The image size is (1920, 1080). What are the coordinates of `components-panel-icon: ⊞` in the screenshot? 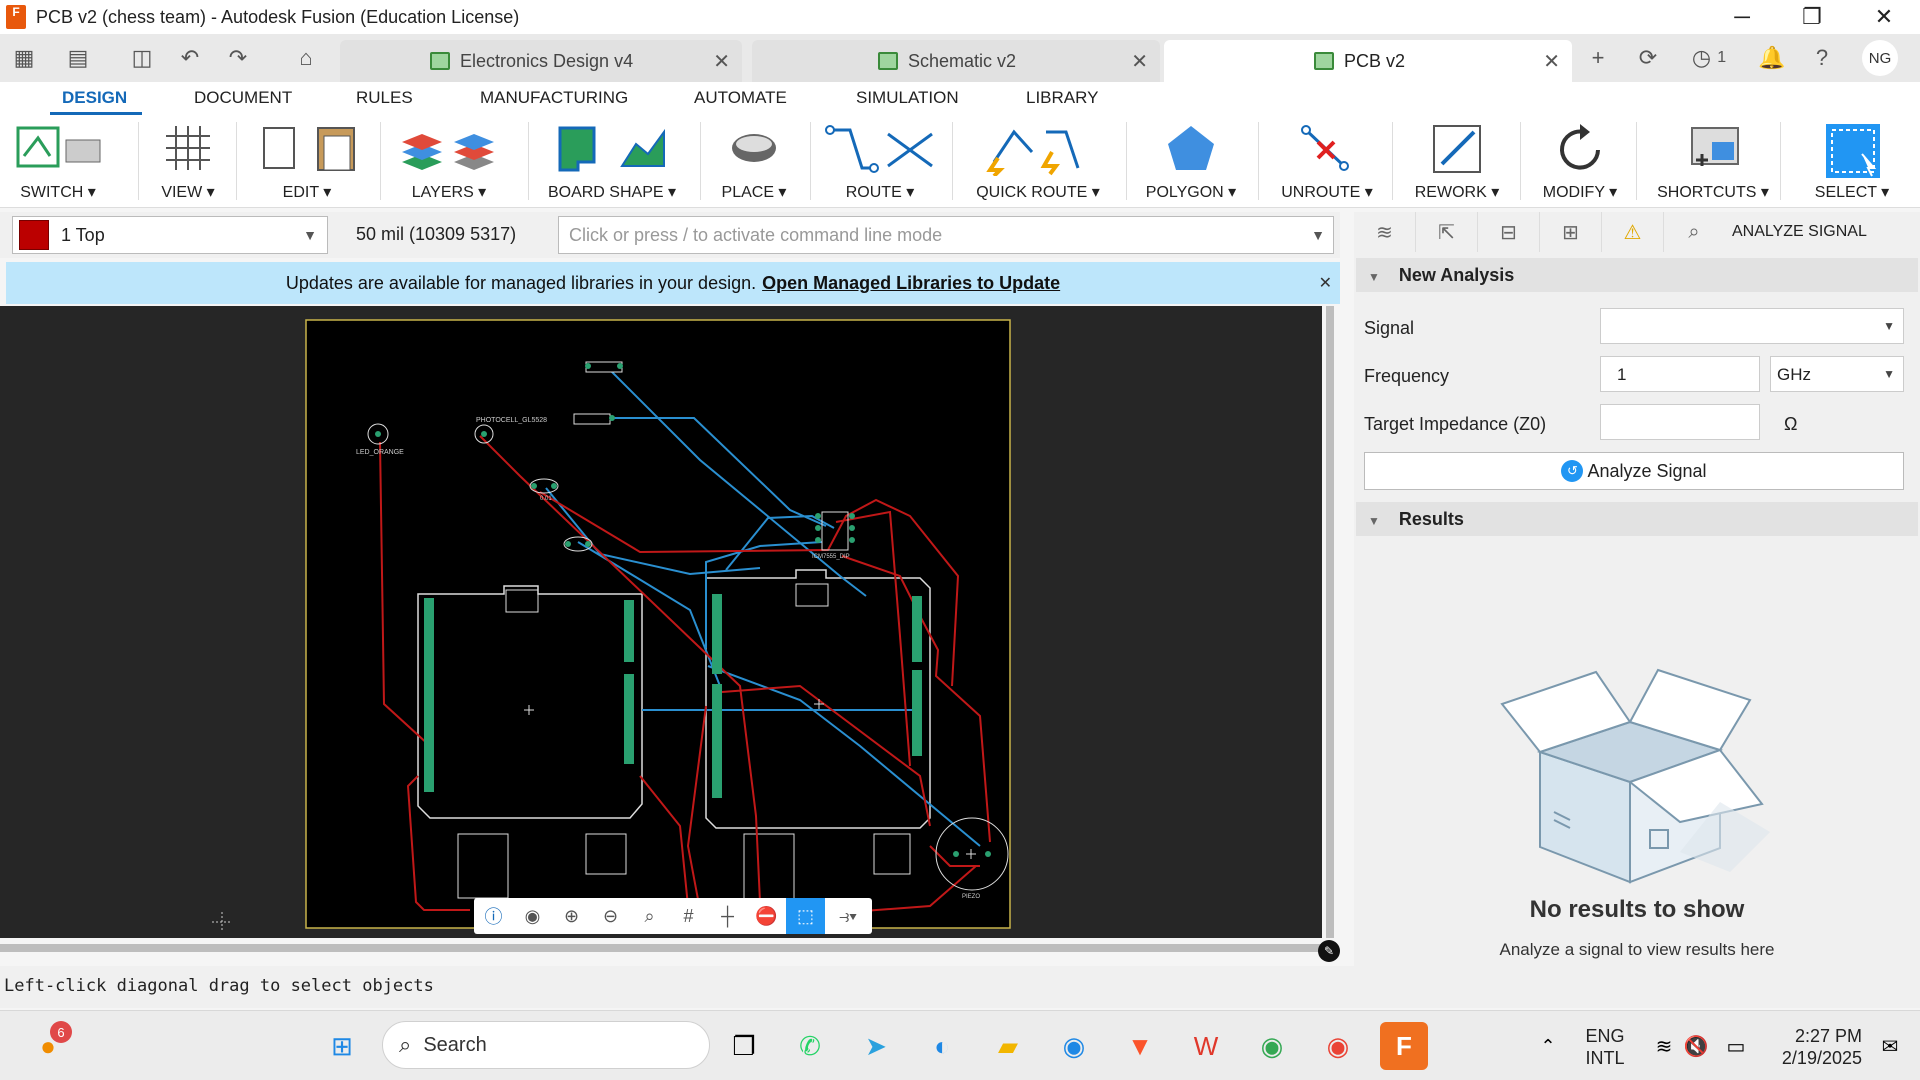 It's located at (1571, 232).